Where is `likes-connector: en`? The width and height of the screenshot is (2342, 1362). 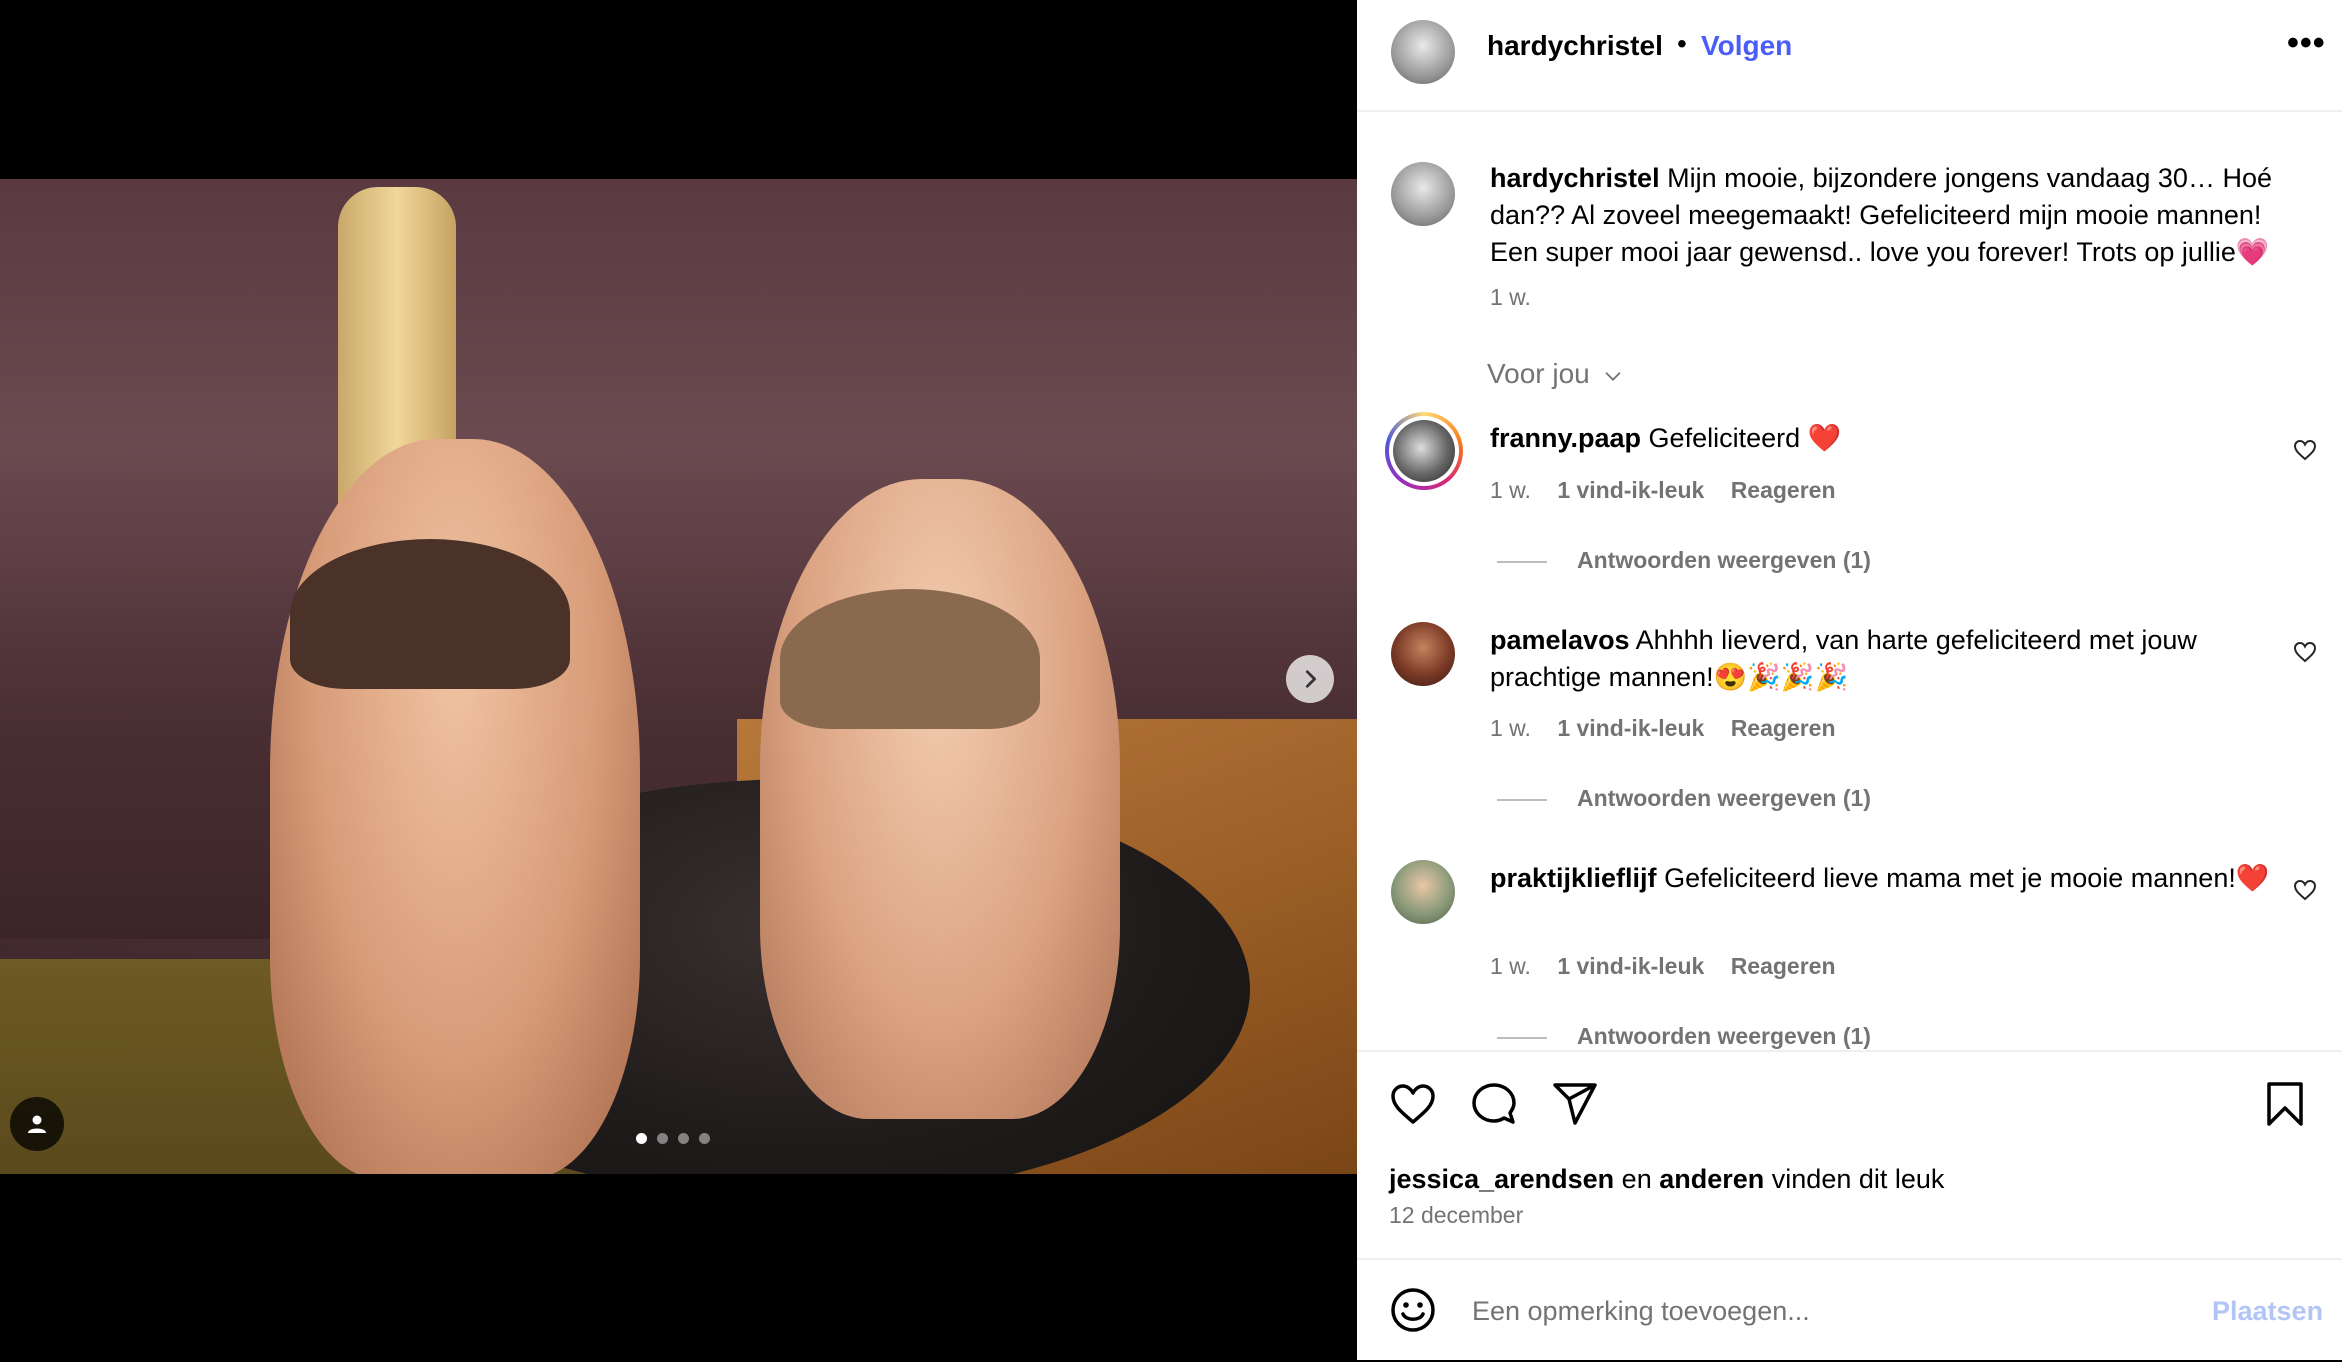
likes-connector: en is located at coordinates (1636, 1179).